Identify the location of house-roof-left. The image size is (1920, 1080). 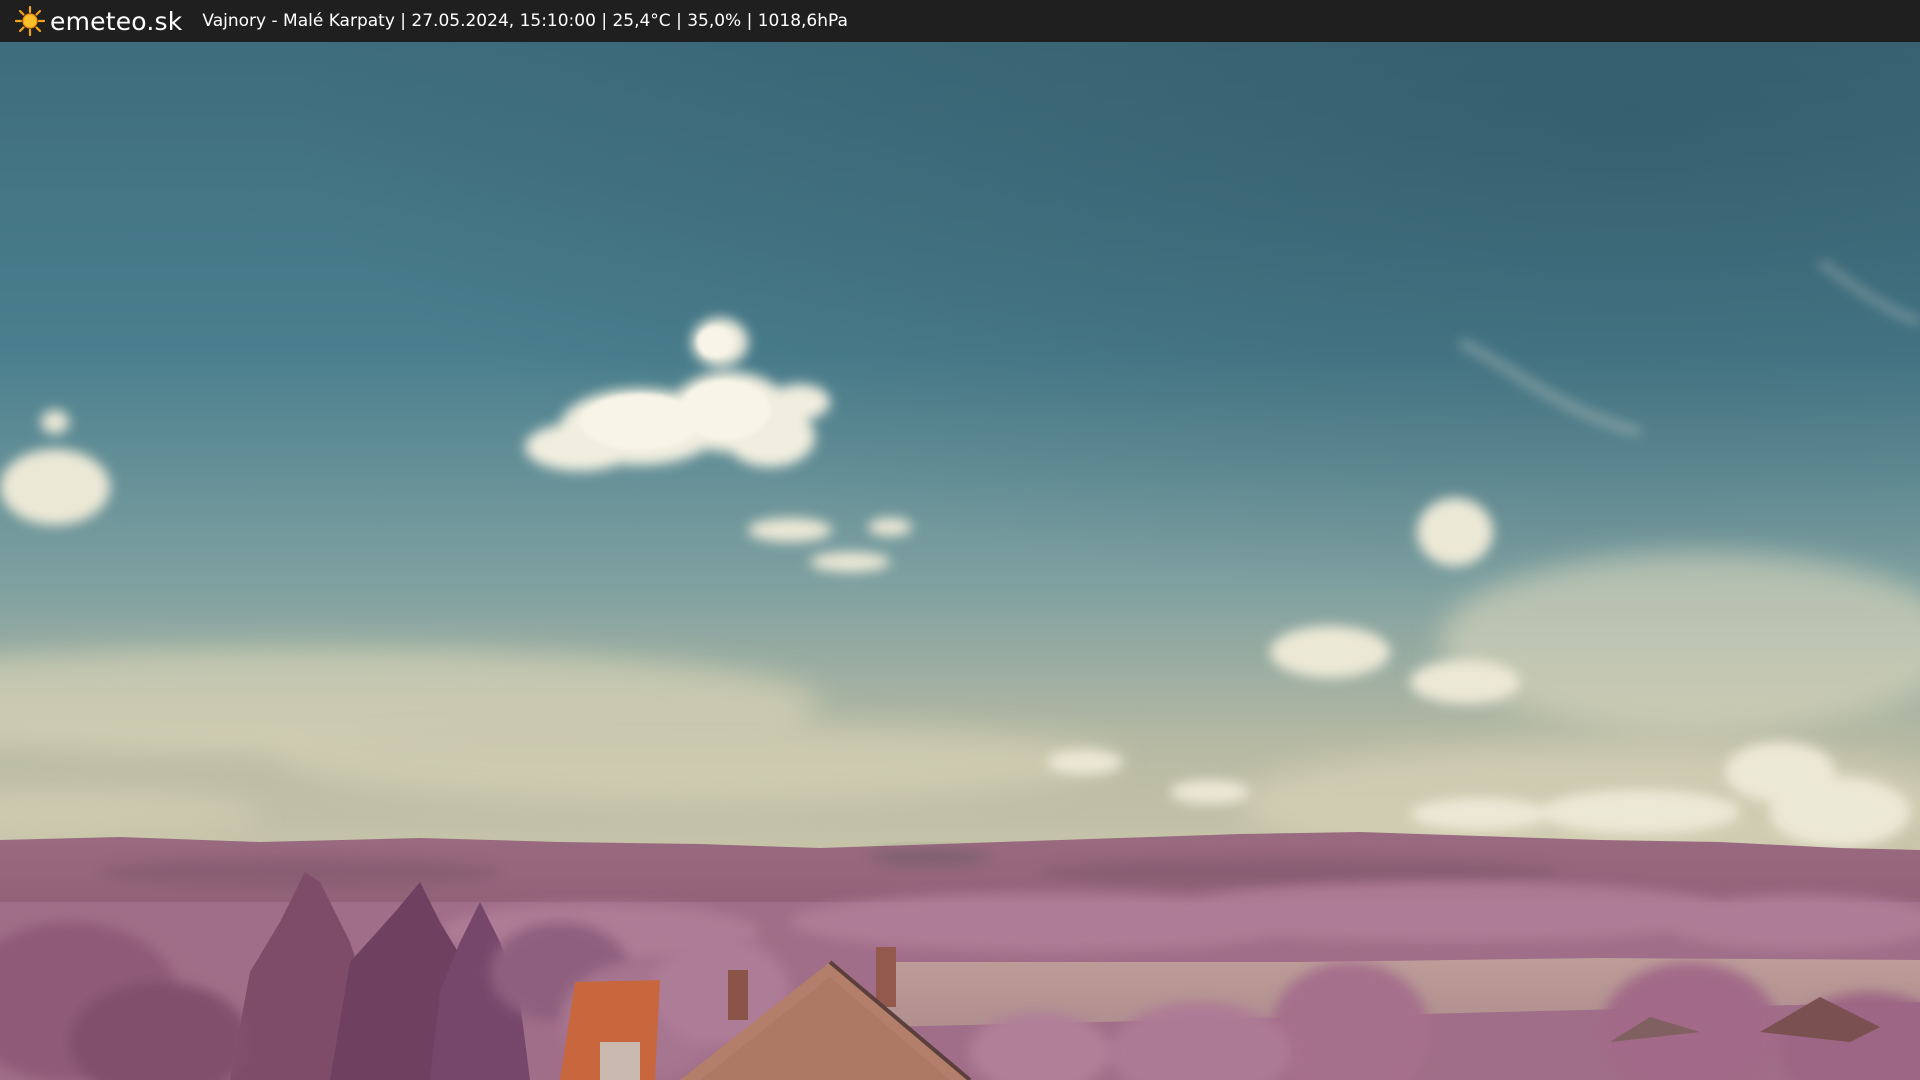
(610, 1030).